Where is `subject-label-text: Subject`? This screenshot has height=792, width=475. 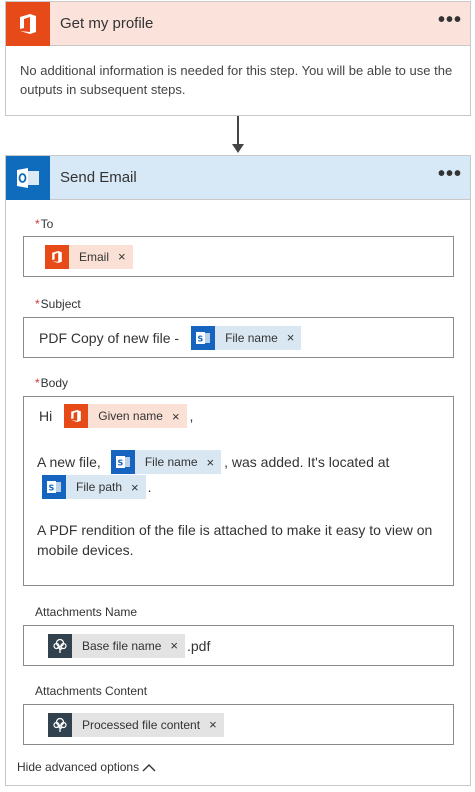
subject-label-text: Subject is located at coordinates (60, 304).